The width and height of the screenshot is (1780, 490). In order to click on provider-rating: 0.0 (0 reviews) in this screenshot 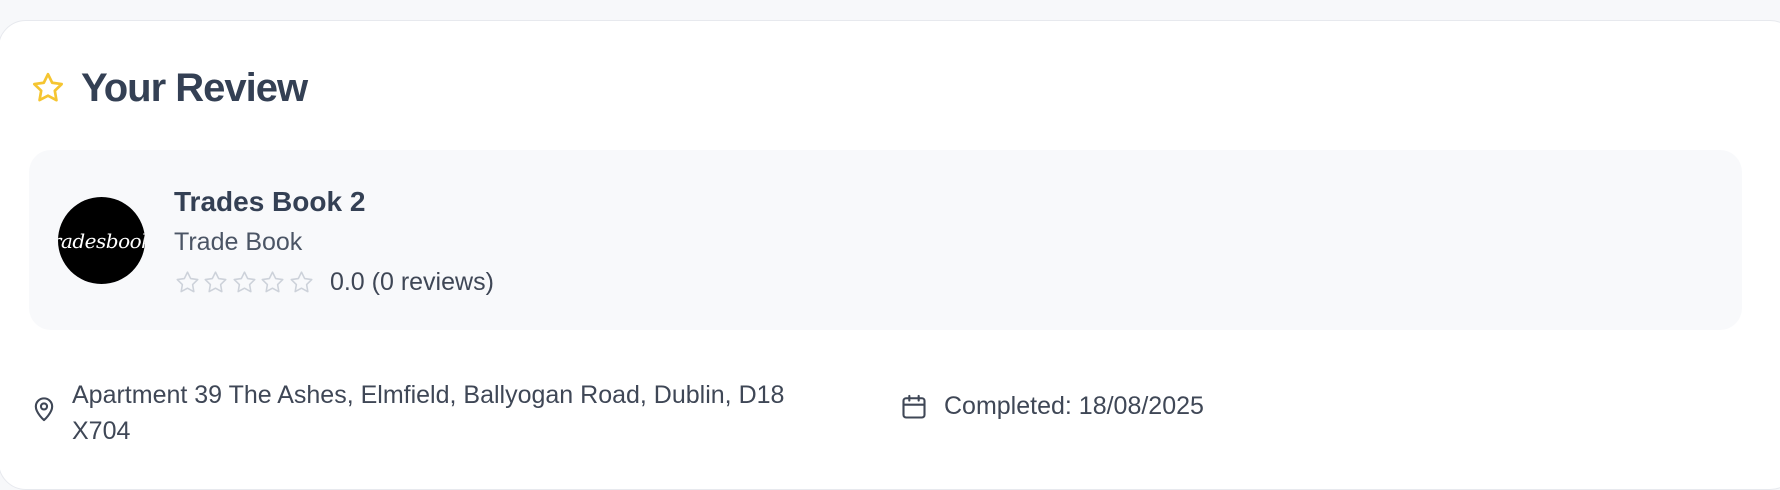, I will do `click(334, 282)`.